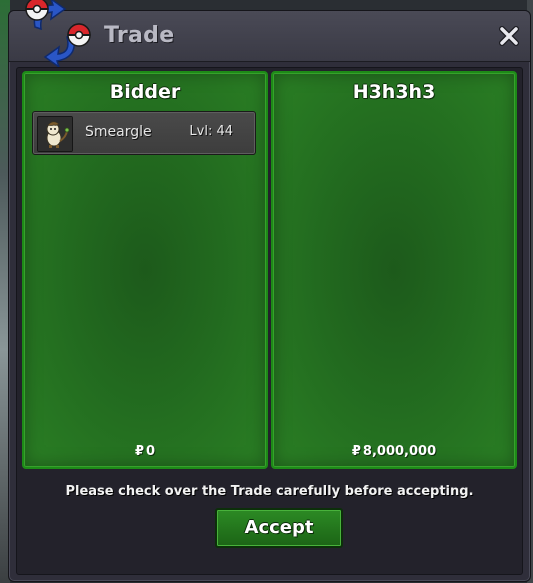  I want to click on accept-button-label: Accept, so click(279, 527).